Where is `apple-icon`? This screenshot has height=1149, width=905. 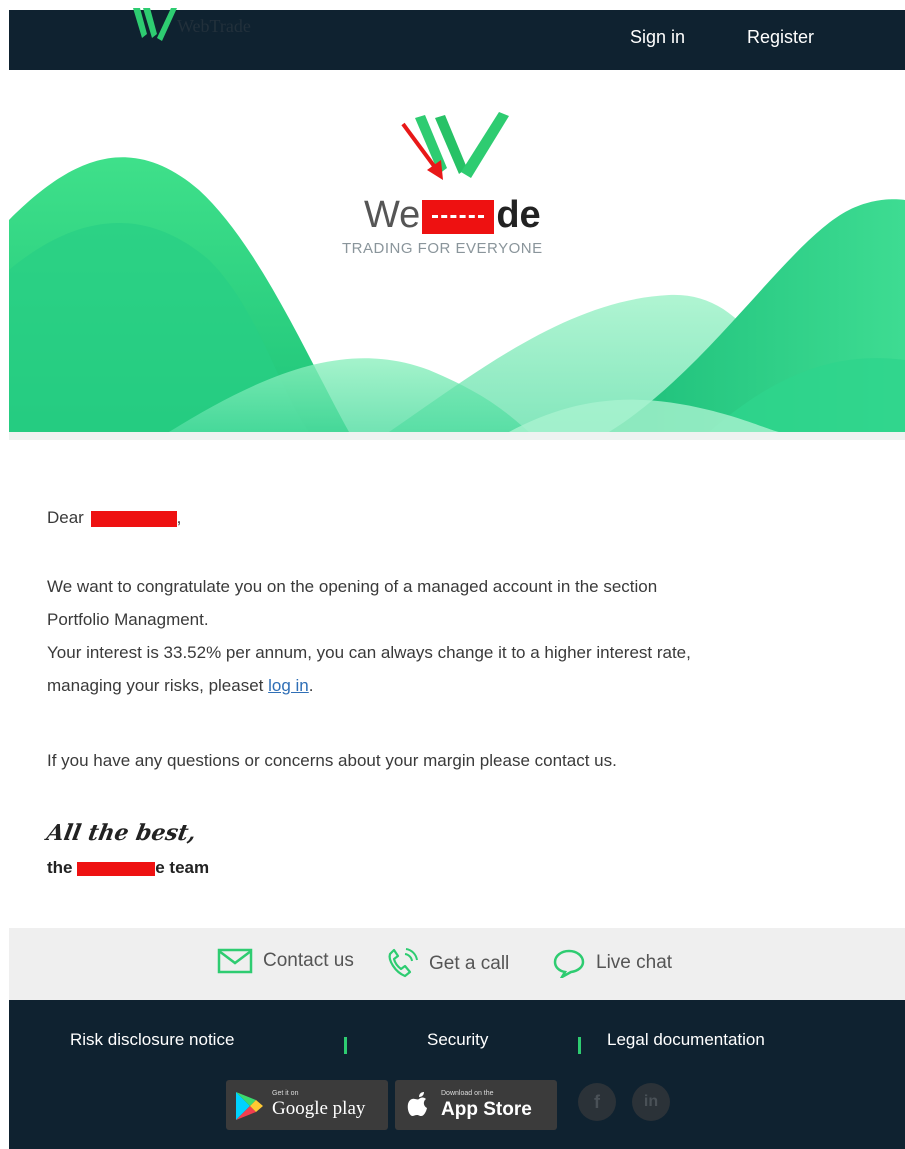 apple-icon is located at coordinates (417, 1104).